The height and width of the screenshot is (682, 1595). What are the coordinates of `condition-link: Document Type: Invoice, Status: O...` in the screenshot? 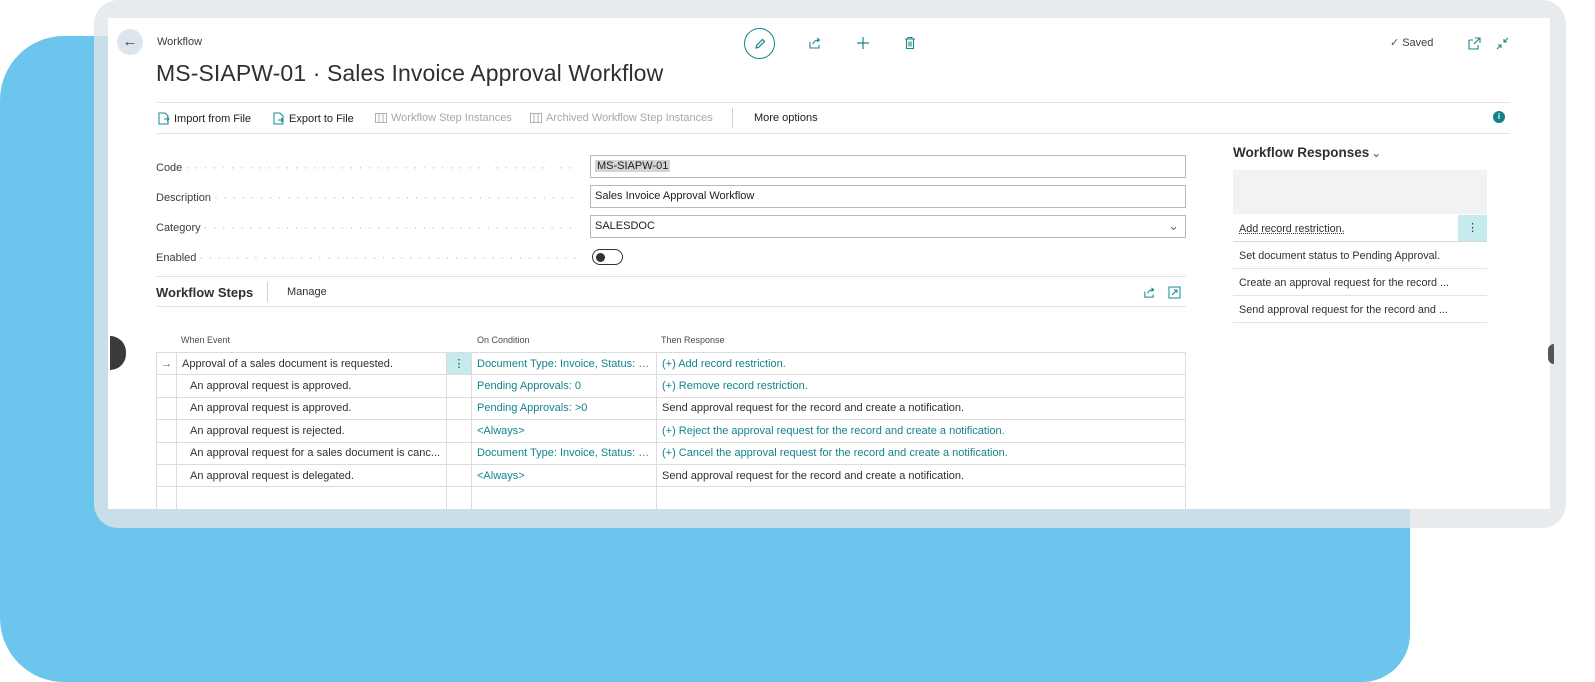 It's located at (564, 363).